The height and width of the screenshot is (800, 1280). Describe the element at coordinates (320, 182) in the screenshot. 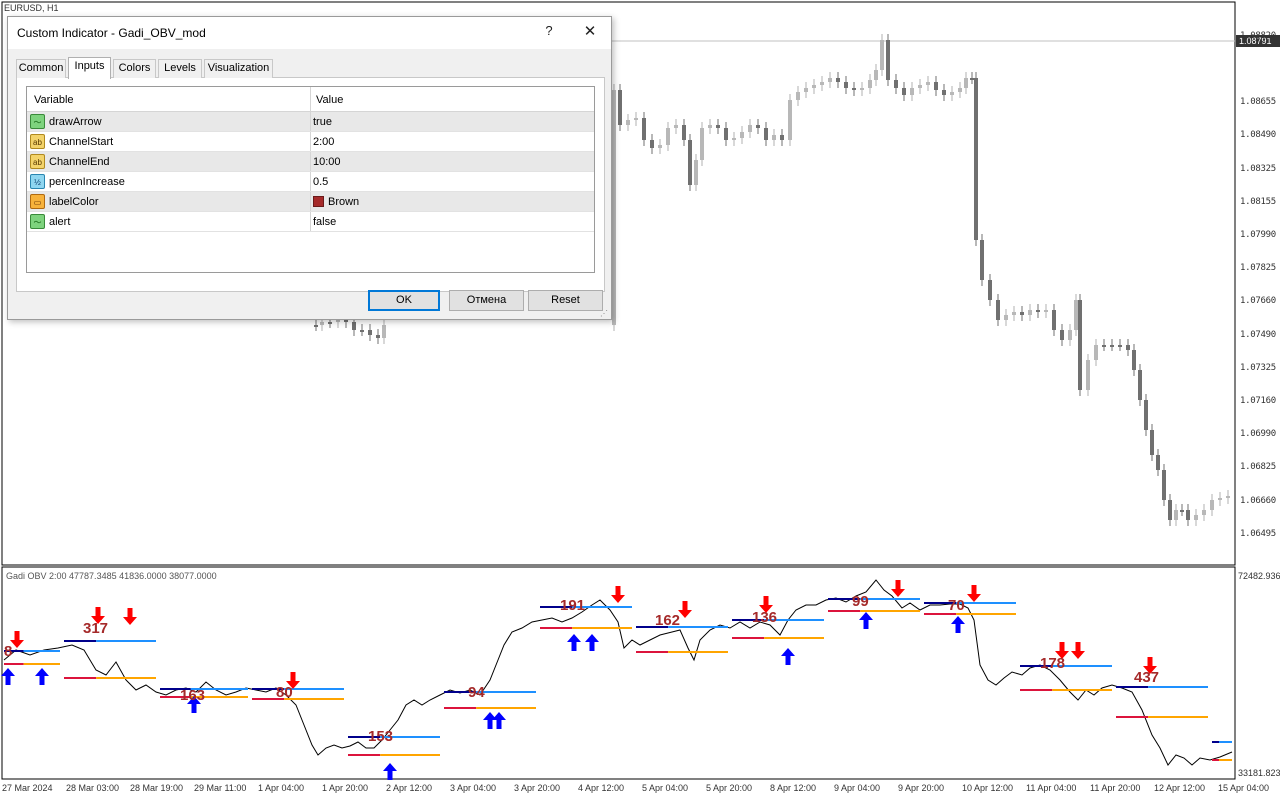

I see `row-value: 0.5` at that location.